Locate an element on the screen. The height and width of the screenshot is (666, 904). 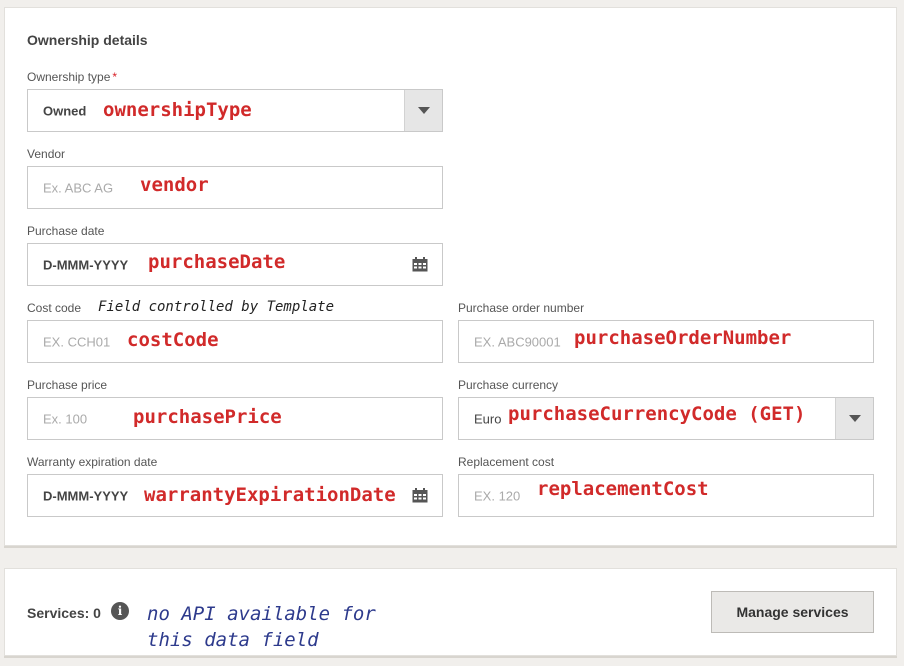
cost-code-note: Field controlled by Template is located at coordinates (216, 307).